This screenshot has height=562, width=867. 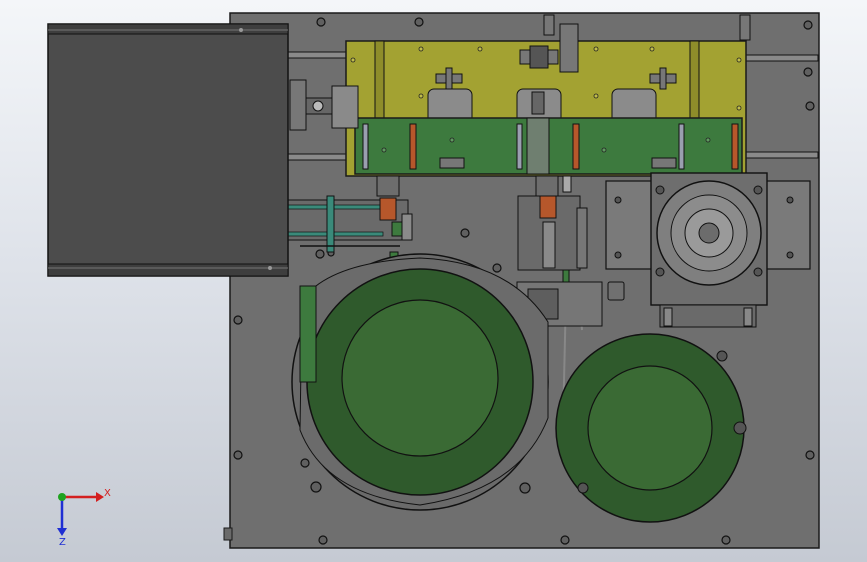 I want to click on y-axis-dot, so click(x=62, y=497).